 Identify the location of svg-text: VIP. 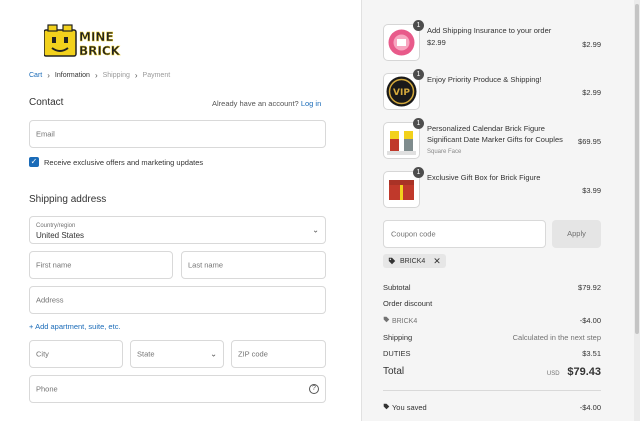
(401, 93).